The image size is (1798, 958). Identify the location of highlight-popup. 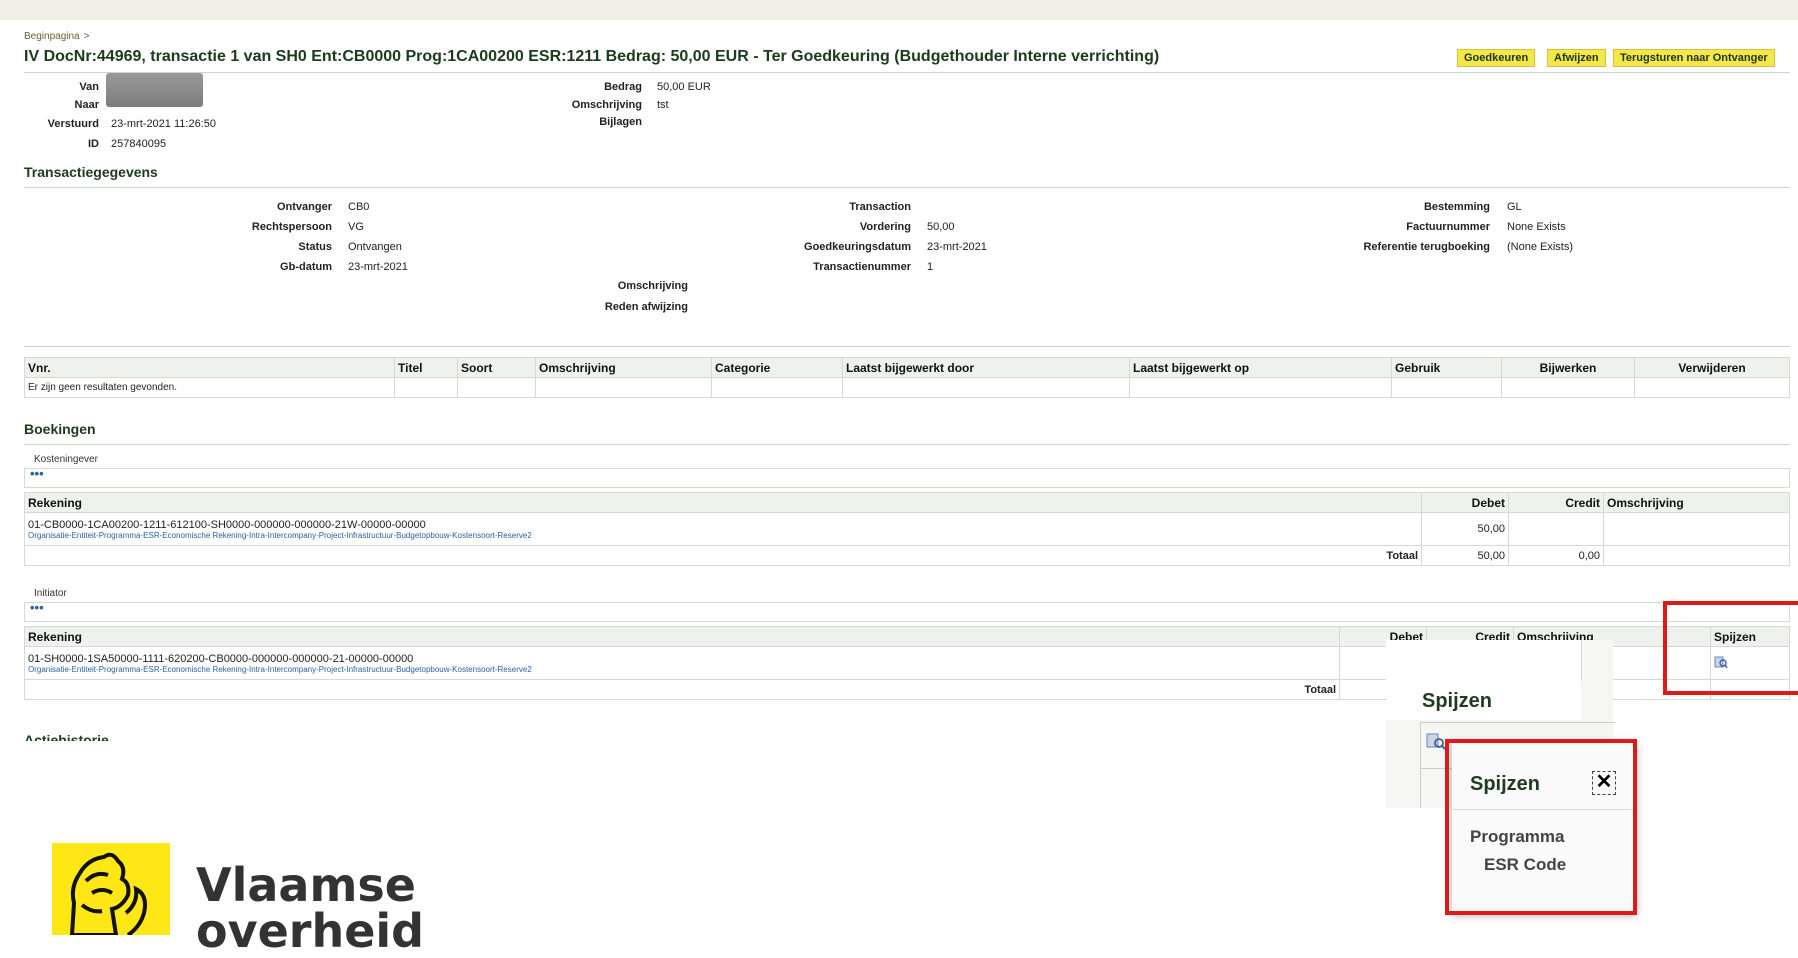
(1541, 827).